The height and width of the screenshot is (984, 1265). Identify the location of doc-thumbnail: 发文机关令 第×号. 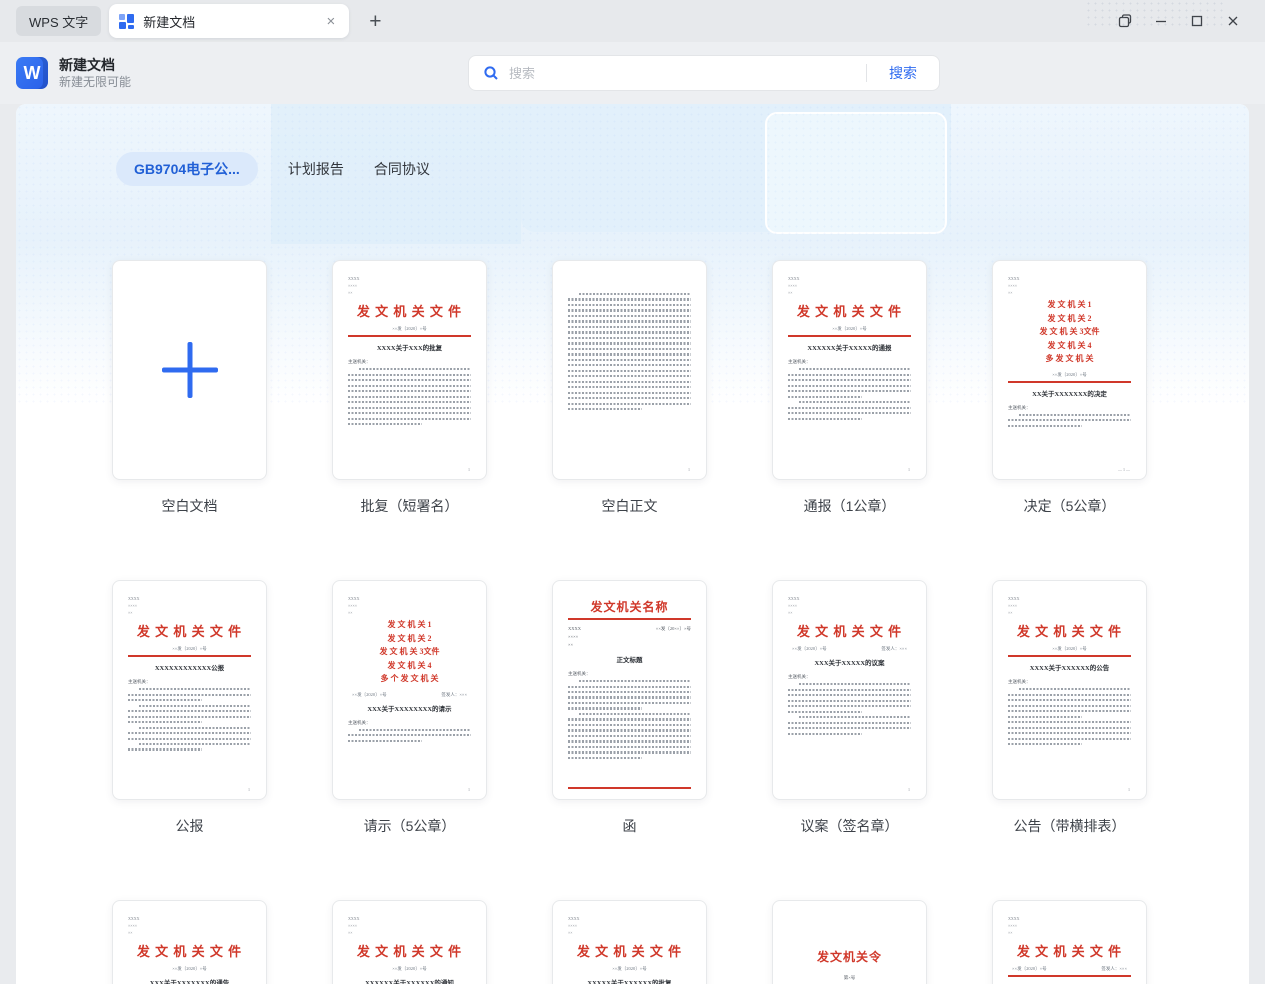
(849, 942).